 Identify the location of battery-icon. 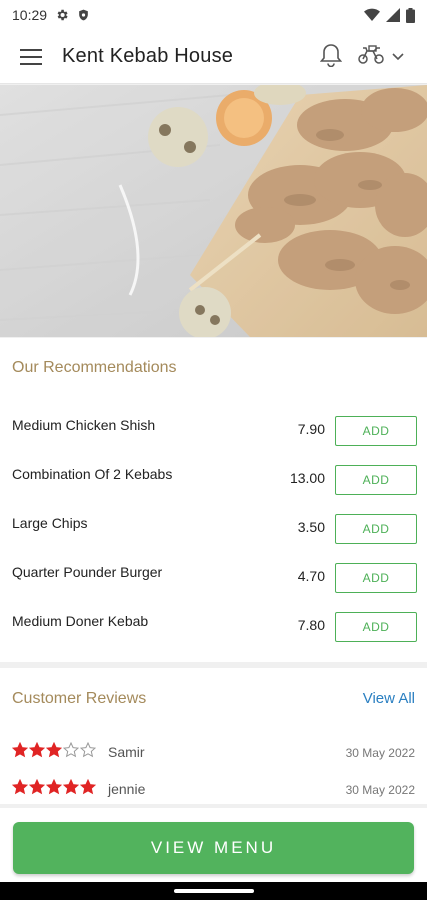
(410, 15).